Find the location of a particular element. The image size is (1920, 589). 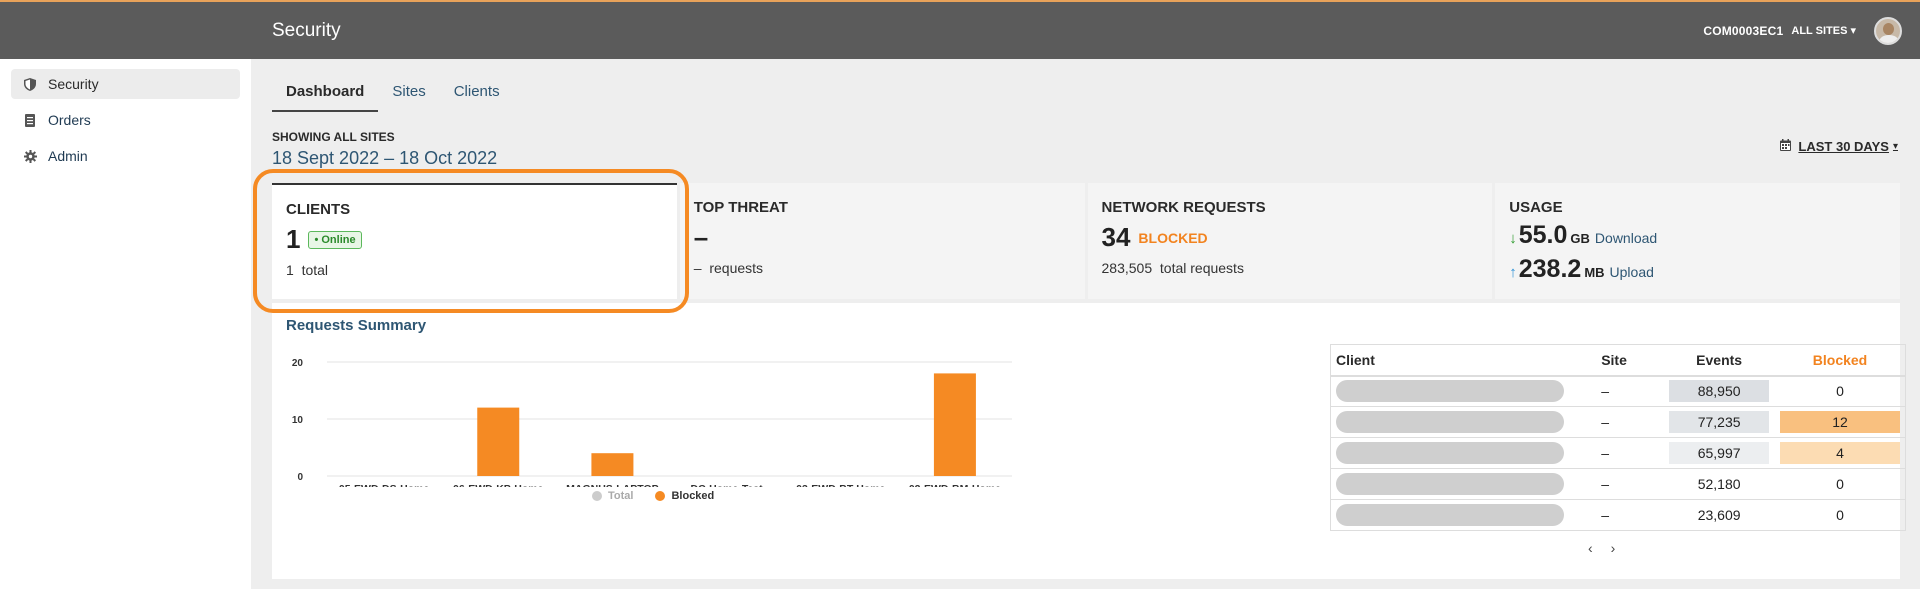

next-page-button: › is located at coordinates (1613, 548).